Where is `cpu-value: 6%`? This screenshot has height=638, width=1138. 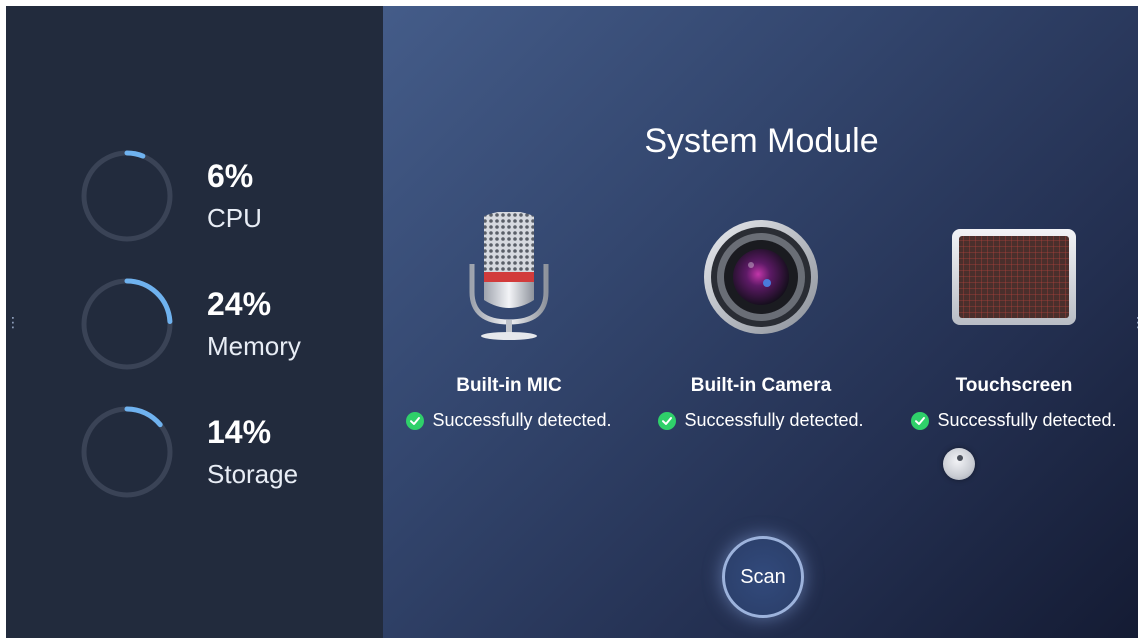 cpu-value: 6% is located at coordinates (230, 176).